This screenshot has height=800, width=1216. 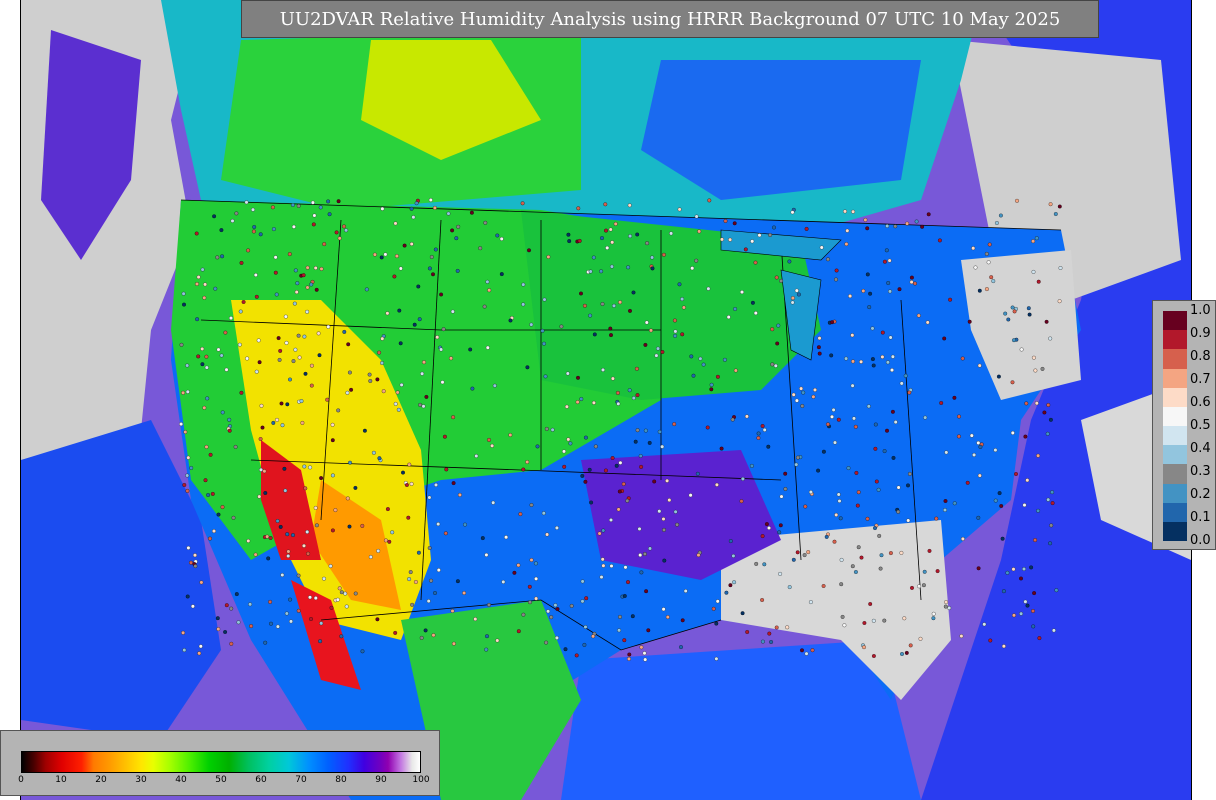 What do you see at coordinates (1200, 540) in the screenshot?
I see `colorbar-tick-label: 0.0` at bounding box center [1200, 540].